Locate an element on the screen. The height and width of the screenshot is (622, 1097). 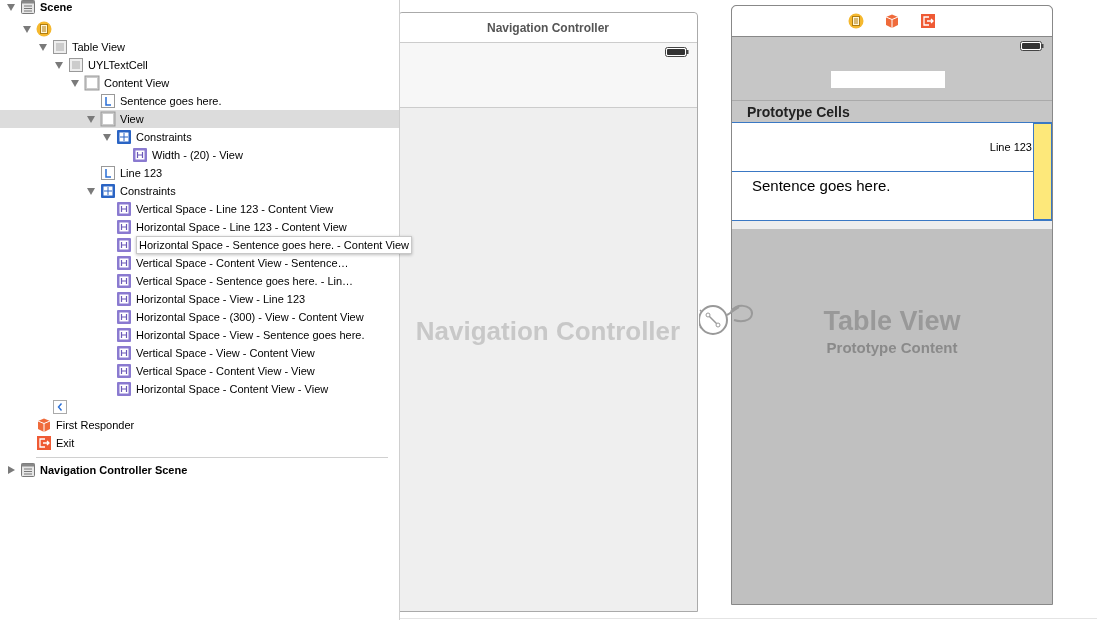
outline-item-label: Table View is located at coordinates (98, 47).